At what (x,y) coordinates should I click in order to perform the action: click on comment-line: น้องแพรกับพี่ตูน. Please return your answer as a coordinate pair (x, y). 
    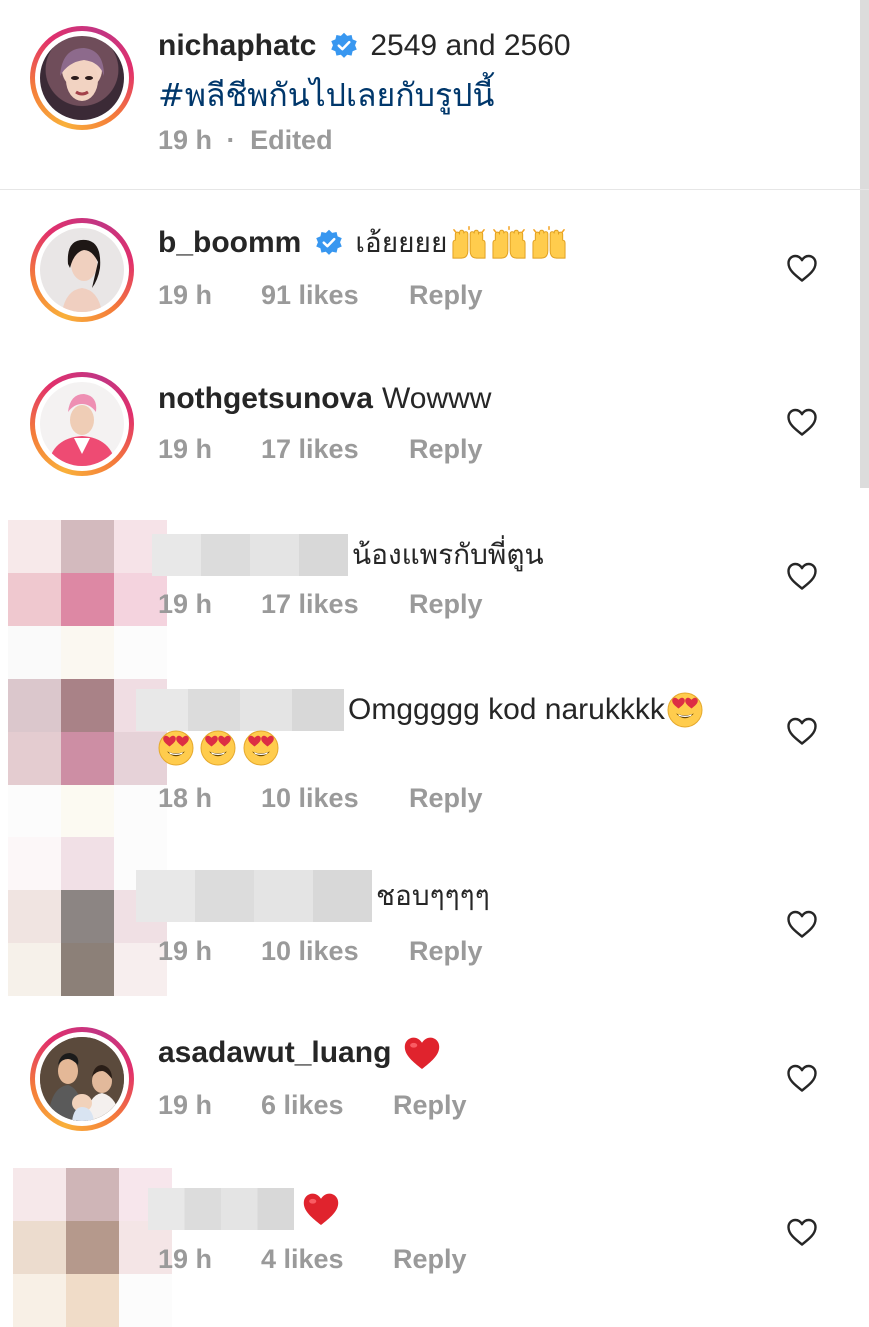
    Looking at the image, I should click on (348, 555).